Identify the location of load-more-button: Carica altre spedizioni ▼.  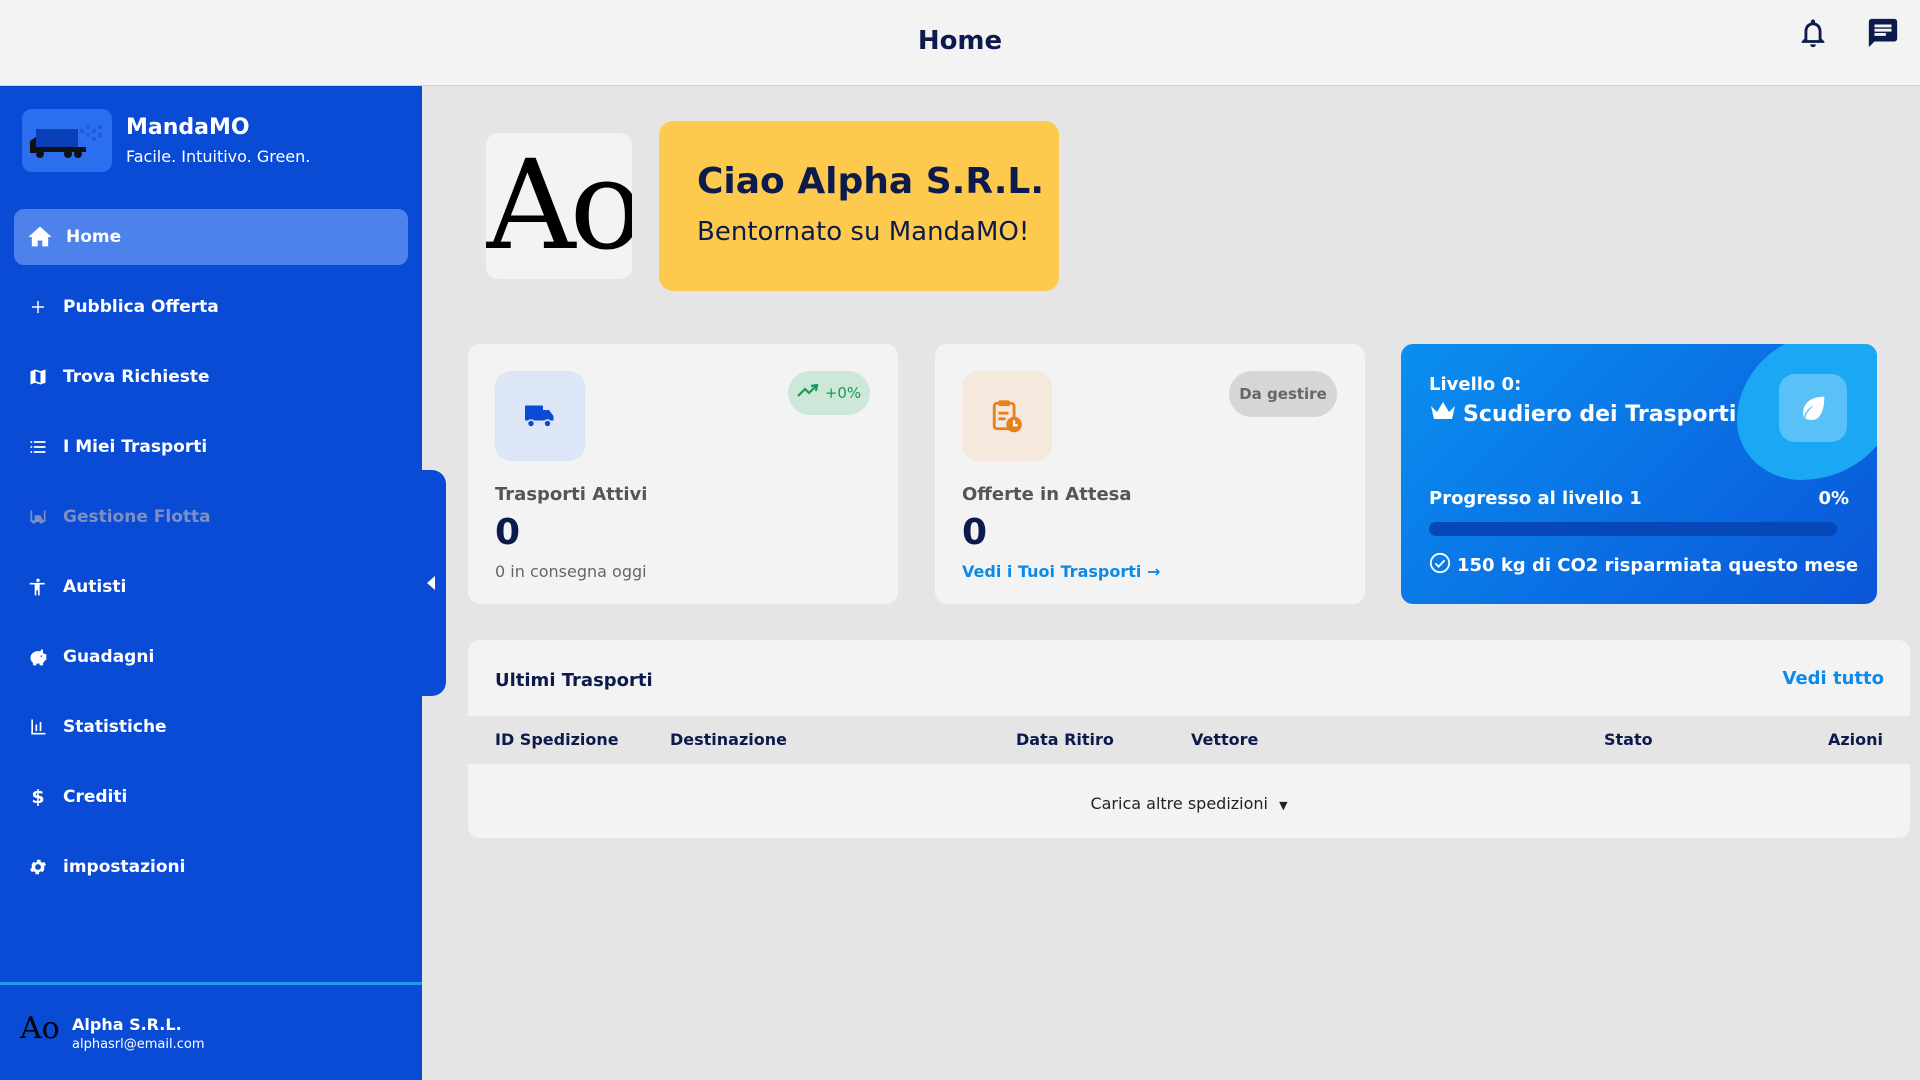
(1189, 803).